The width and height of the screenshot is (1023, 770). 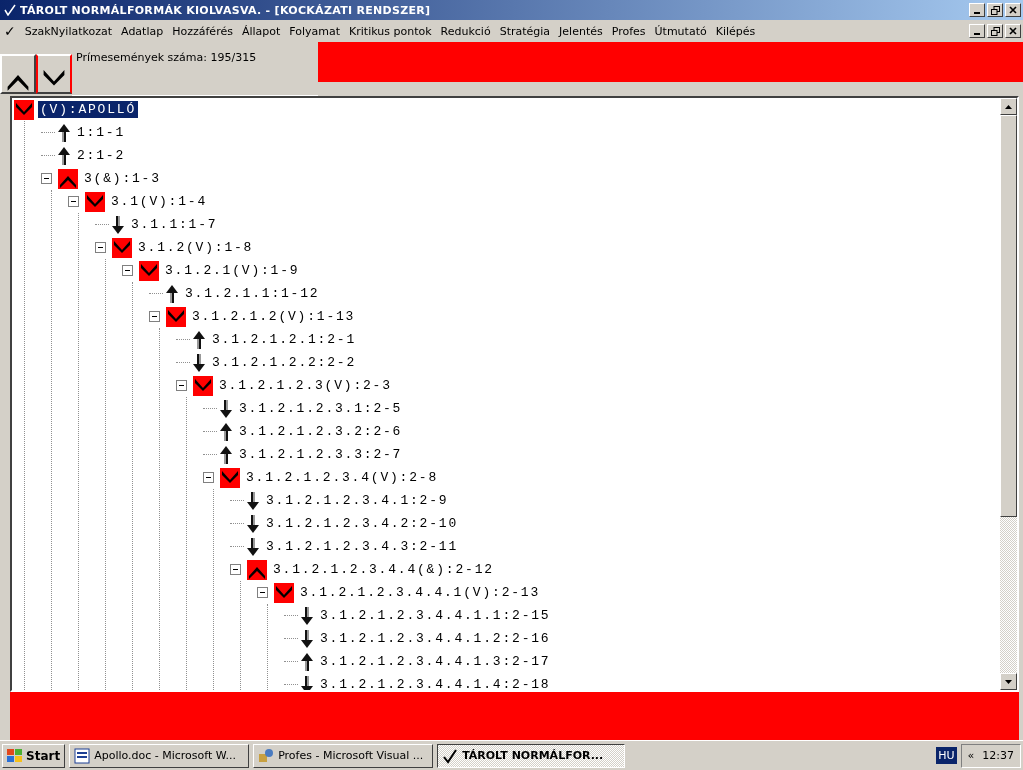 I want to click on window-restore-button, so click(x=995, y=10).